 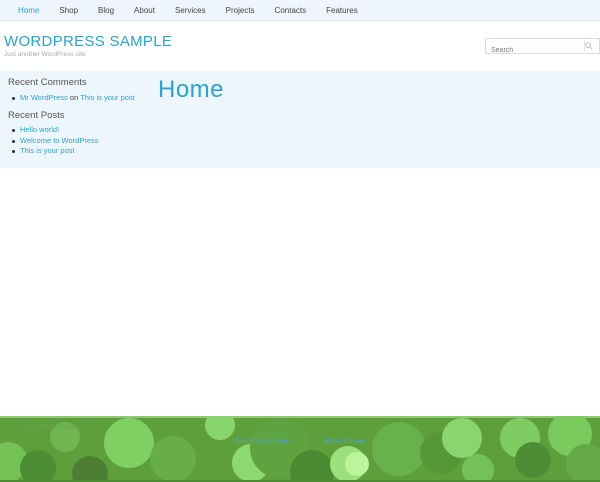 I want to click on page-title: Home, so click(x=191, y=89).